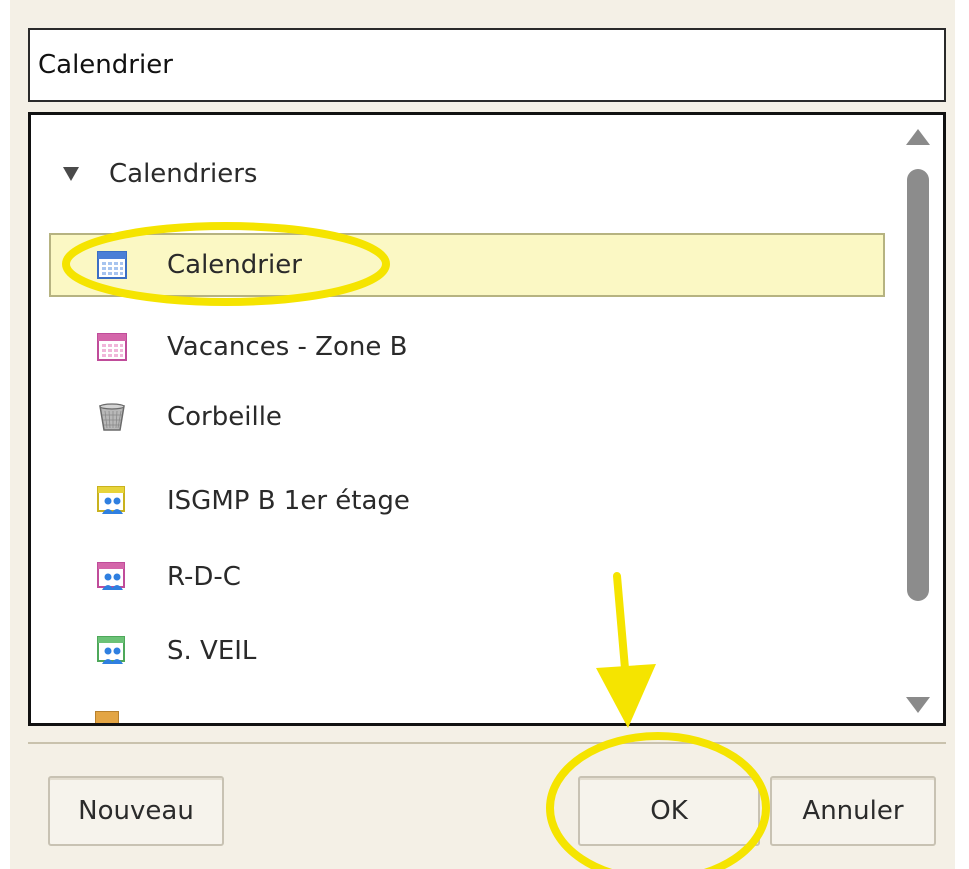  I want to click on calendar-blue-icon, so click(112, 265).